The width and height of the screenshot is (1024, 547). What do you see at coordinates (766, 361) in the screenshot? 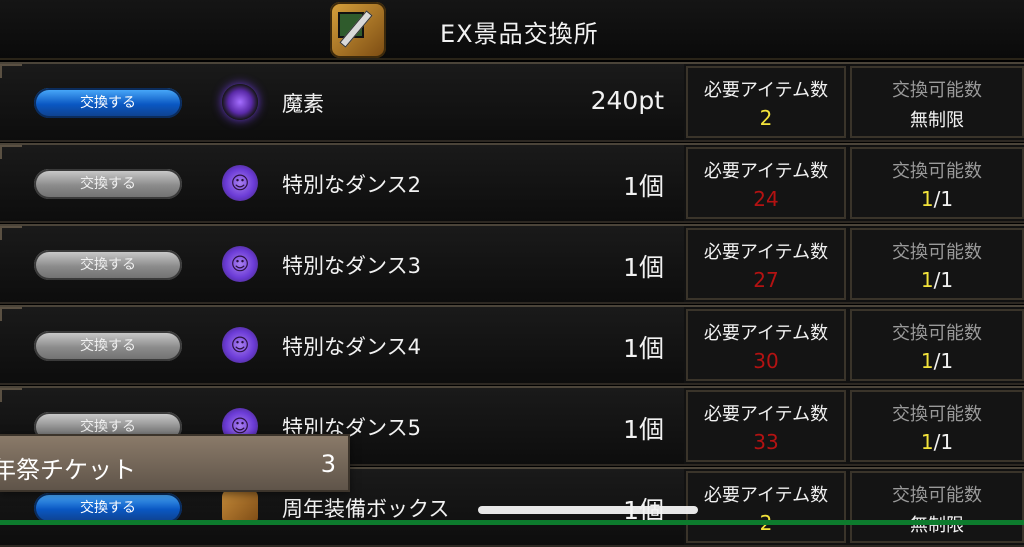
I see `required-items-value: 30` at bounding box center [766, 361].